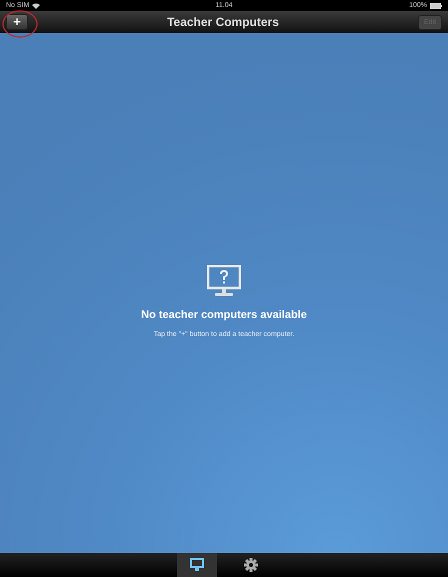 This screenshot has height=577, width=448. Describe the element at coordinates (17, 22) in the screenshot. I see `add-button: +` at that location.